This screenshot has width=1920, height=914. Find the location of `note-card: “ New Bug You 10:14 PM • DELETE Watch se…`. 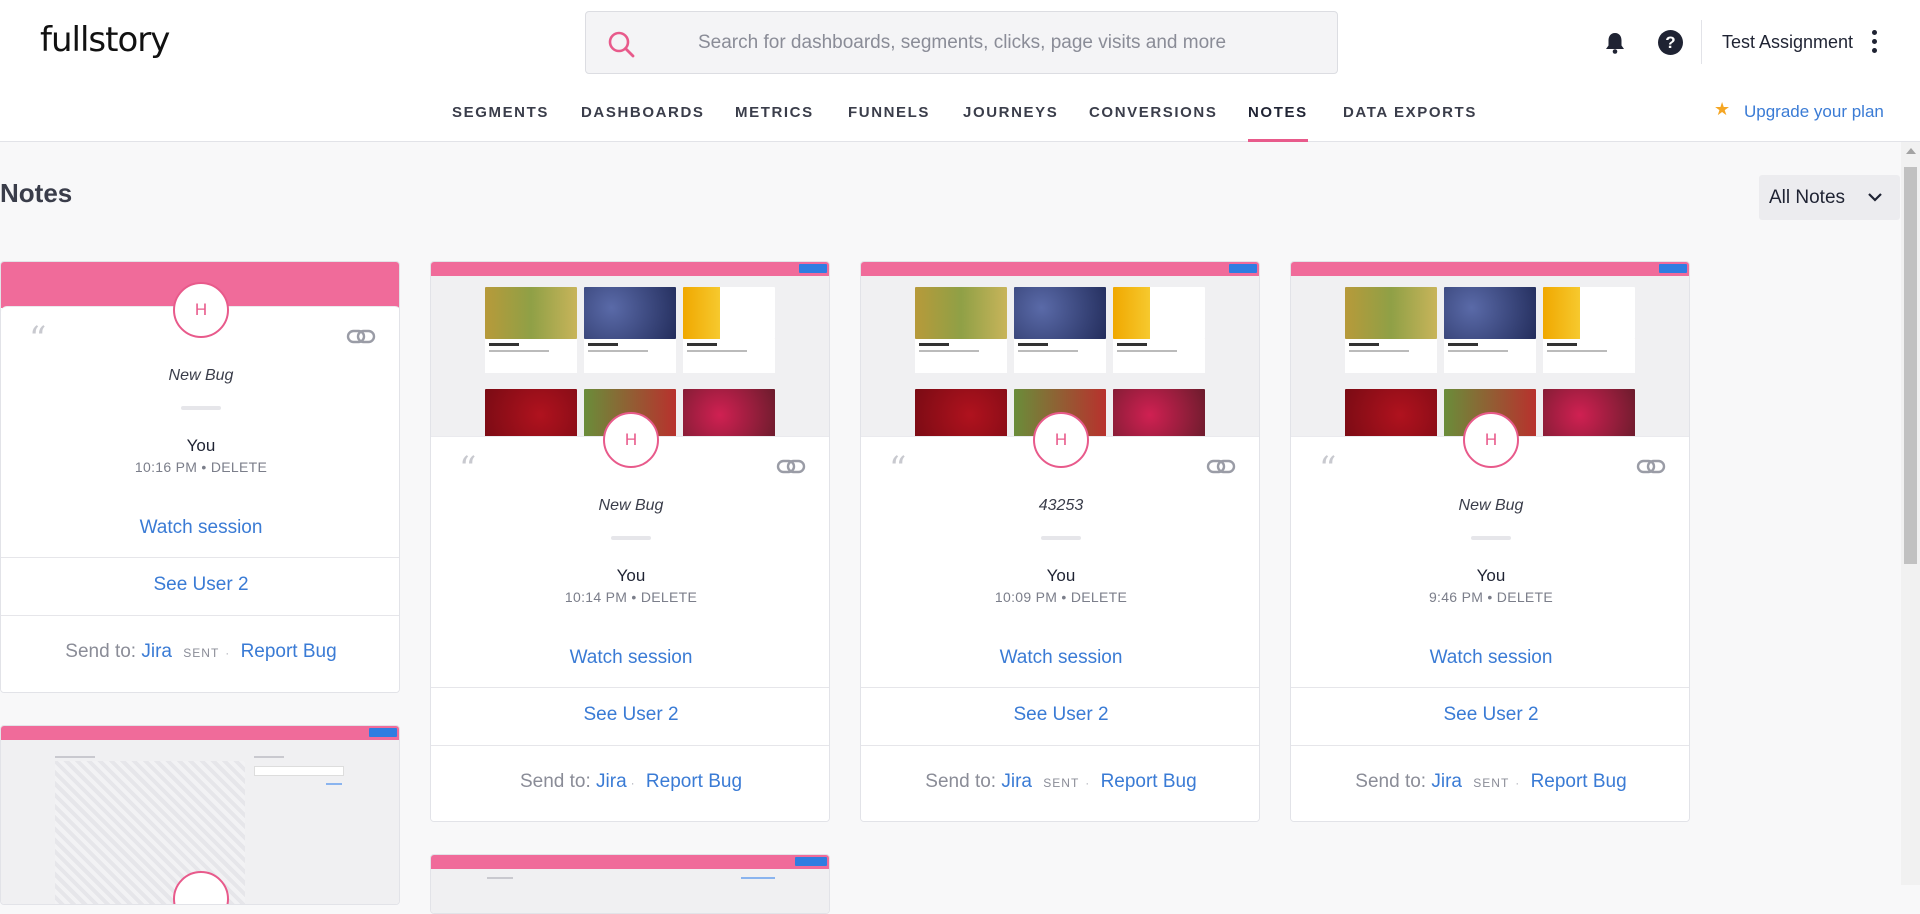

note-card: “ New Bug You 10:14 PM • DELETE Watch se… is located at coordinates (630, 541).